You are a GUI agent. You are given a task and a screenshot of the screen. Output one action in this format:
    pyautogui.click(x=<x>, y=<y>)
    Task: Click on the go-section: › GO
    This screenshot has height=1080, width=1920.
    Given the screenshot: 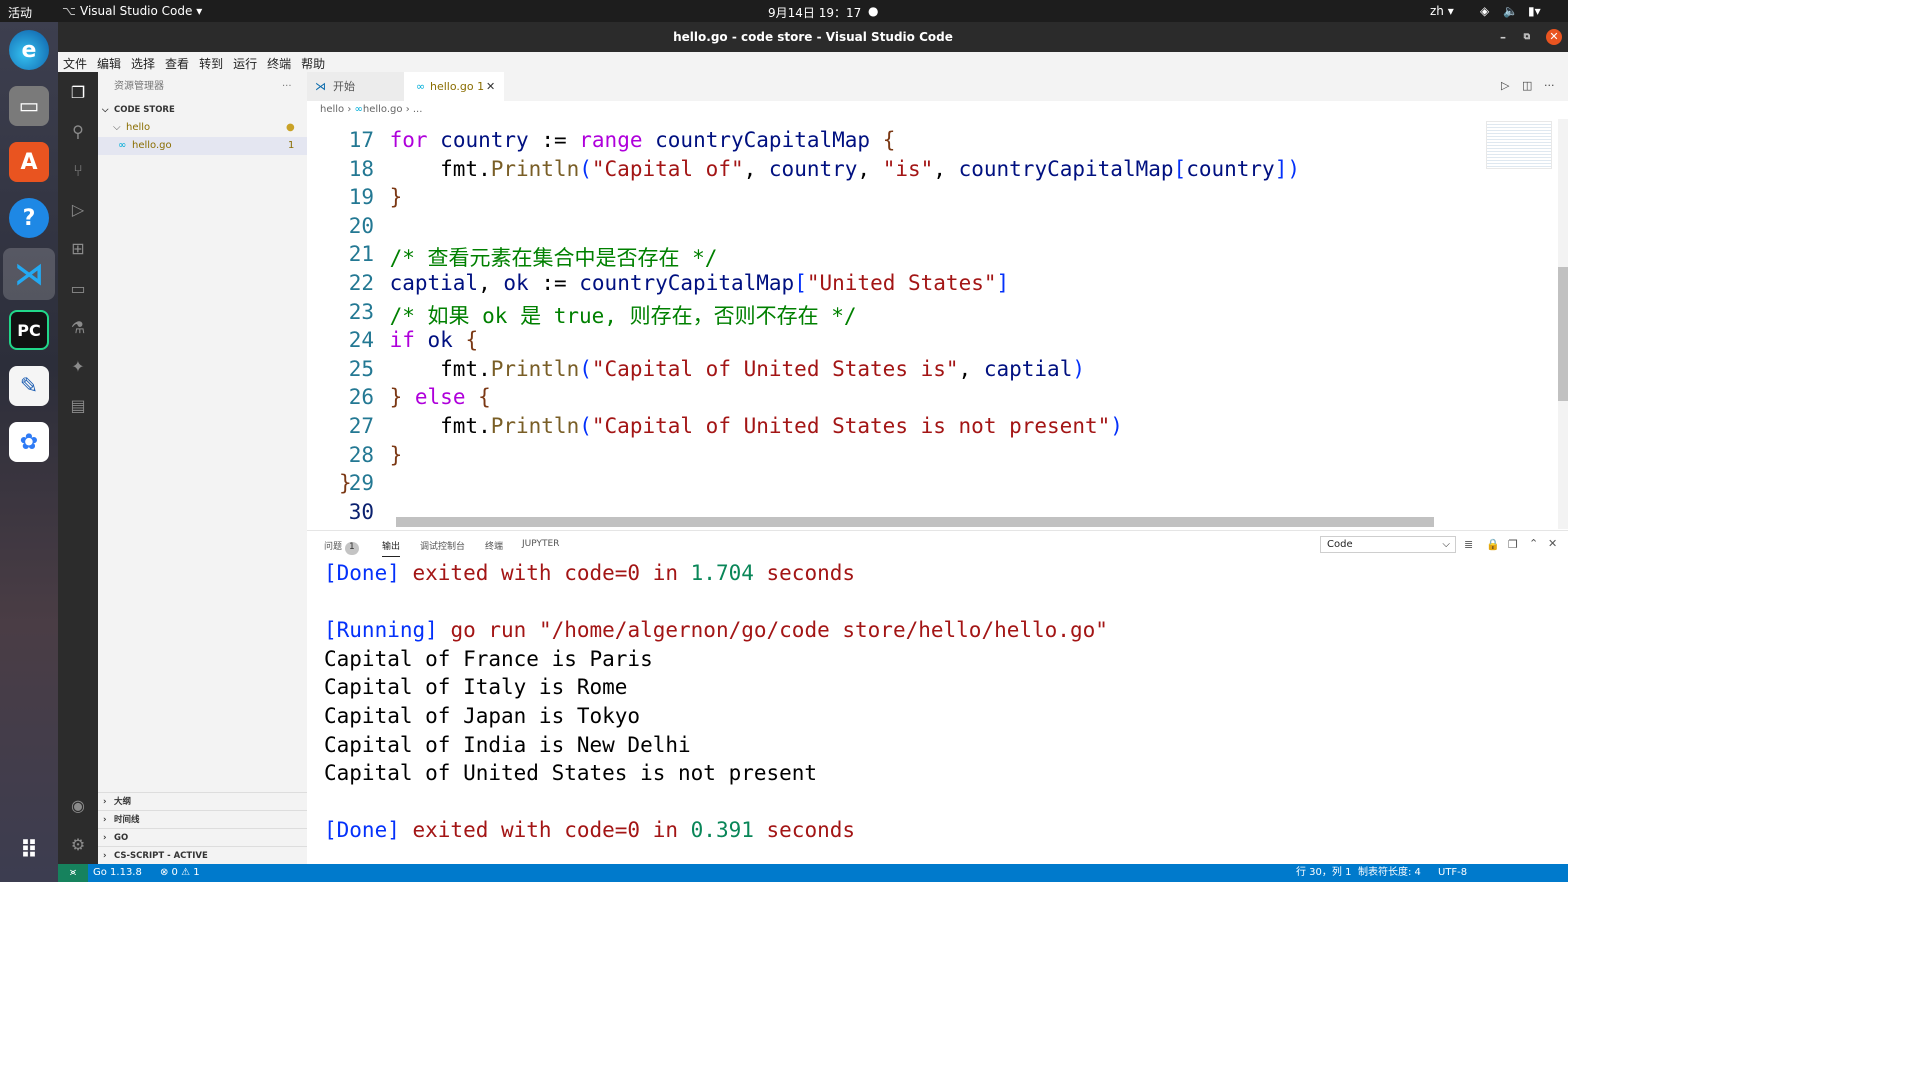 What is the action you would take?
    pyautogui.click(x=202, y=837)
    